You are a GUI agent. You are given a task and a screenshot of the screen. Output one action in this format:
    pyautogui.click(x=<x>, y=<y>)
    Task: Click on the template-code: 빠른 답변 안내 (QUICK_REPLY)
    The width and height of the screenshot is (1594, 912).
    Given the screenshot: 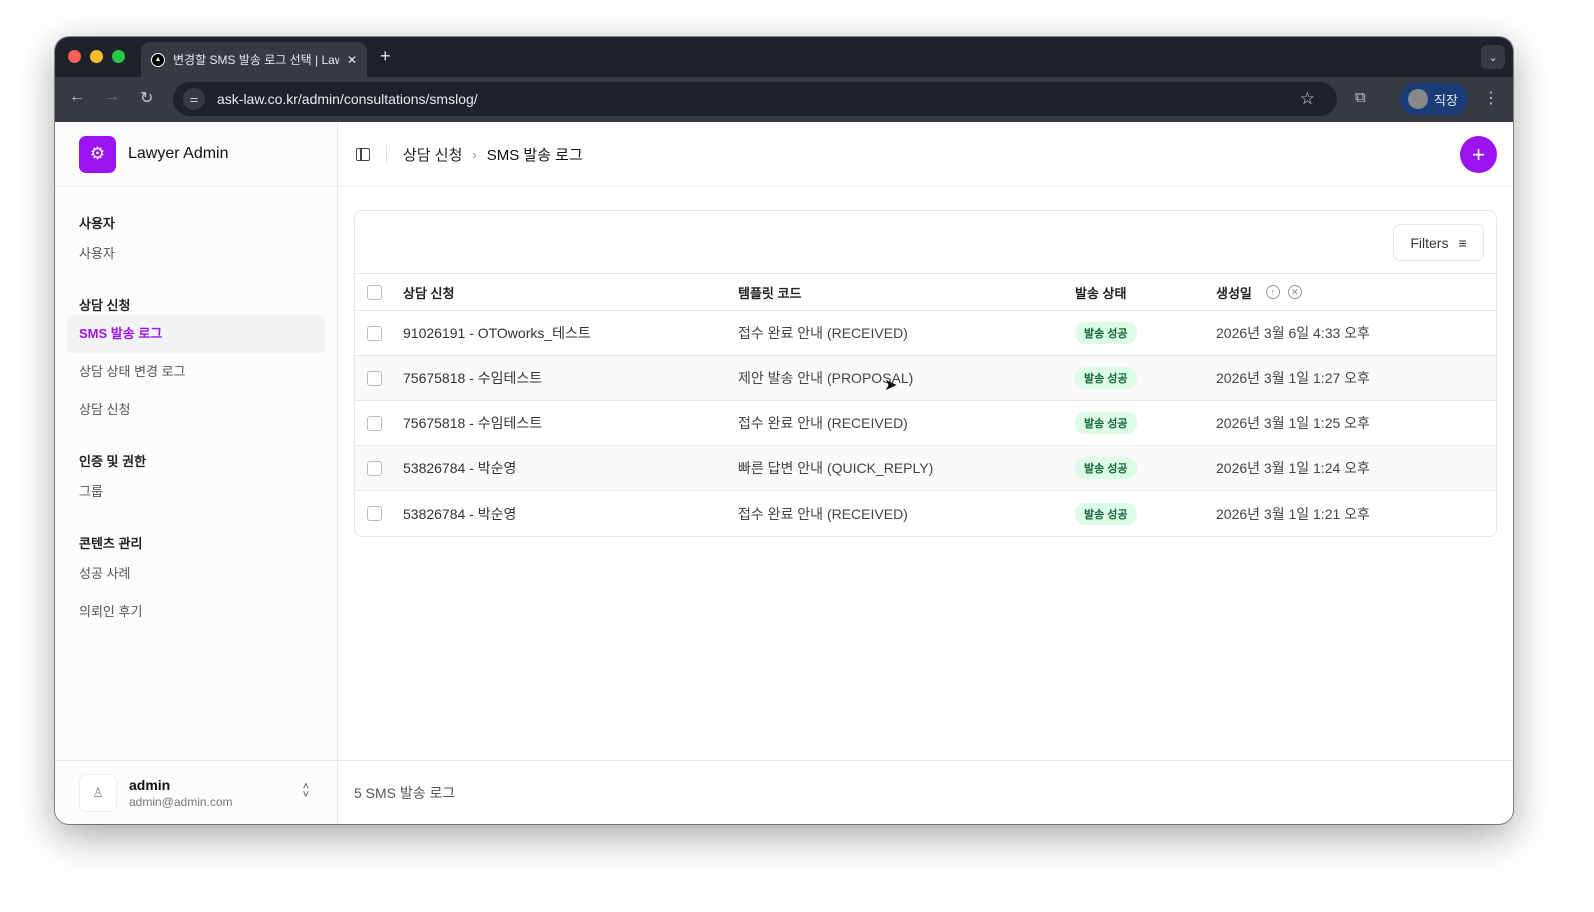 What is the action you would take?
    pyautogui.click(x=836, y=468)
    